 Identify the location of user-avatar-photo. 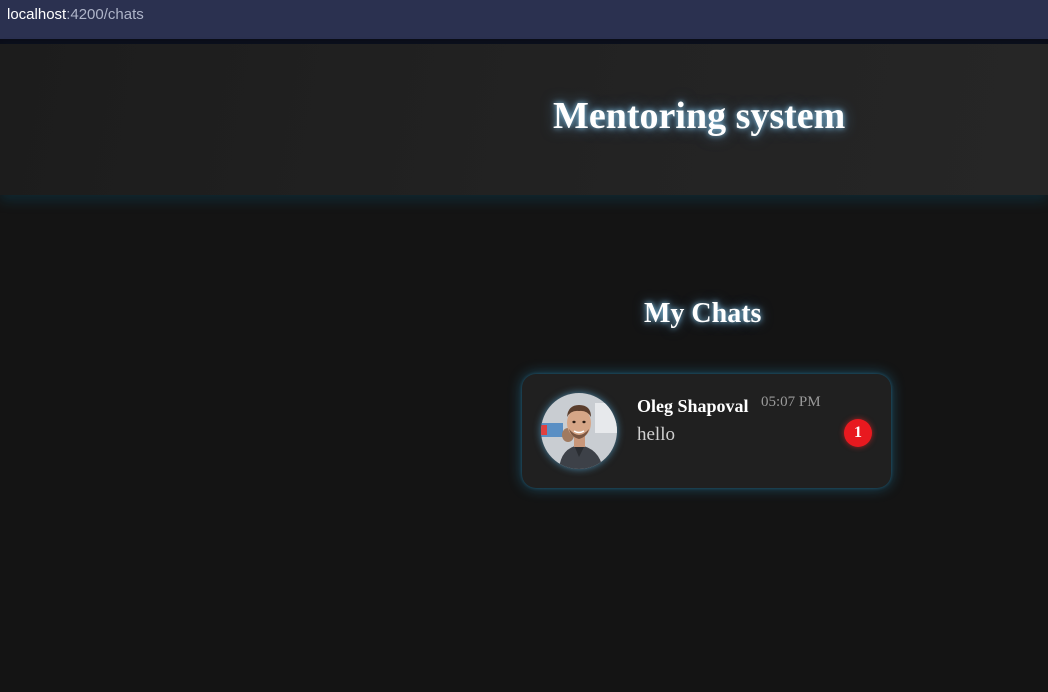
(579, 431).